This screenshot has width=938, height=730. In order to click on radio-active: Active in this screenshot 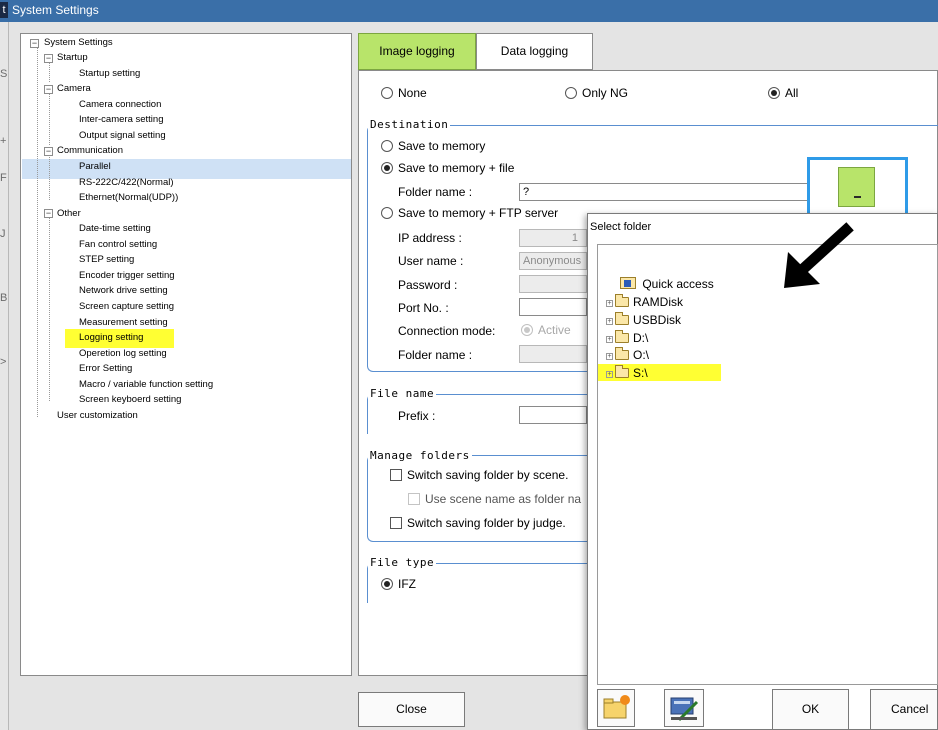, I will do `click(546, 330)`.